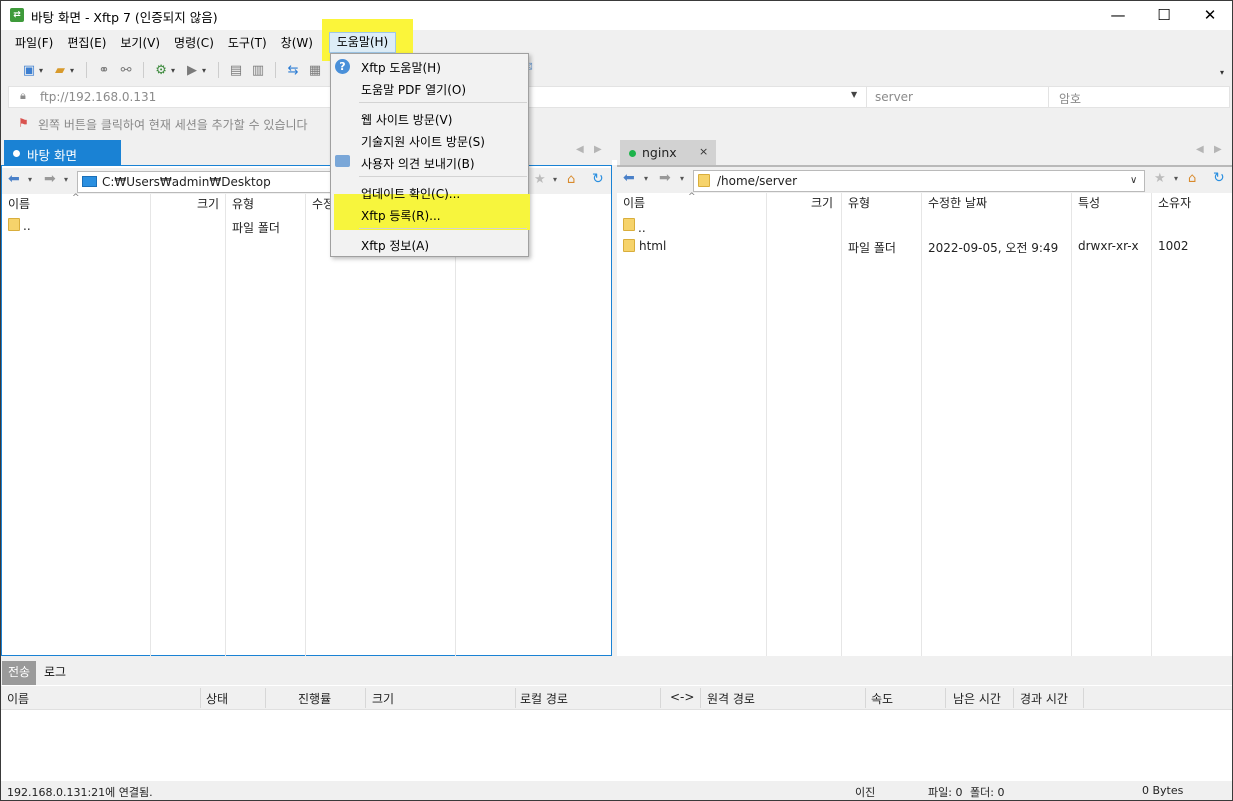  What do you see at coordinates (1222, 72) in the screenshot?
I see `toolbar-overflow-icon: ▾` at bounding box center [1222, 72].